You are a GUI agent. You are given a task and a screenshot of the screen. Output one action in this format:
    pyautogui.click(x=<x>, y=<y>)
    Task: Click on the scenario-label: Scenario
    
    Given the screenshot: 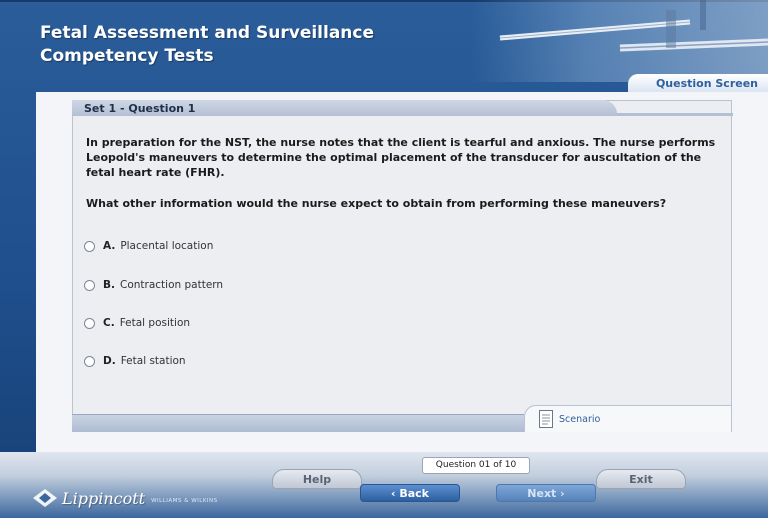 What is the action you would take?
    pyautogui.click(x=580, y=419)
    